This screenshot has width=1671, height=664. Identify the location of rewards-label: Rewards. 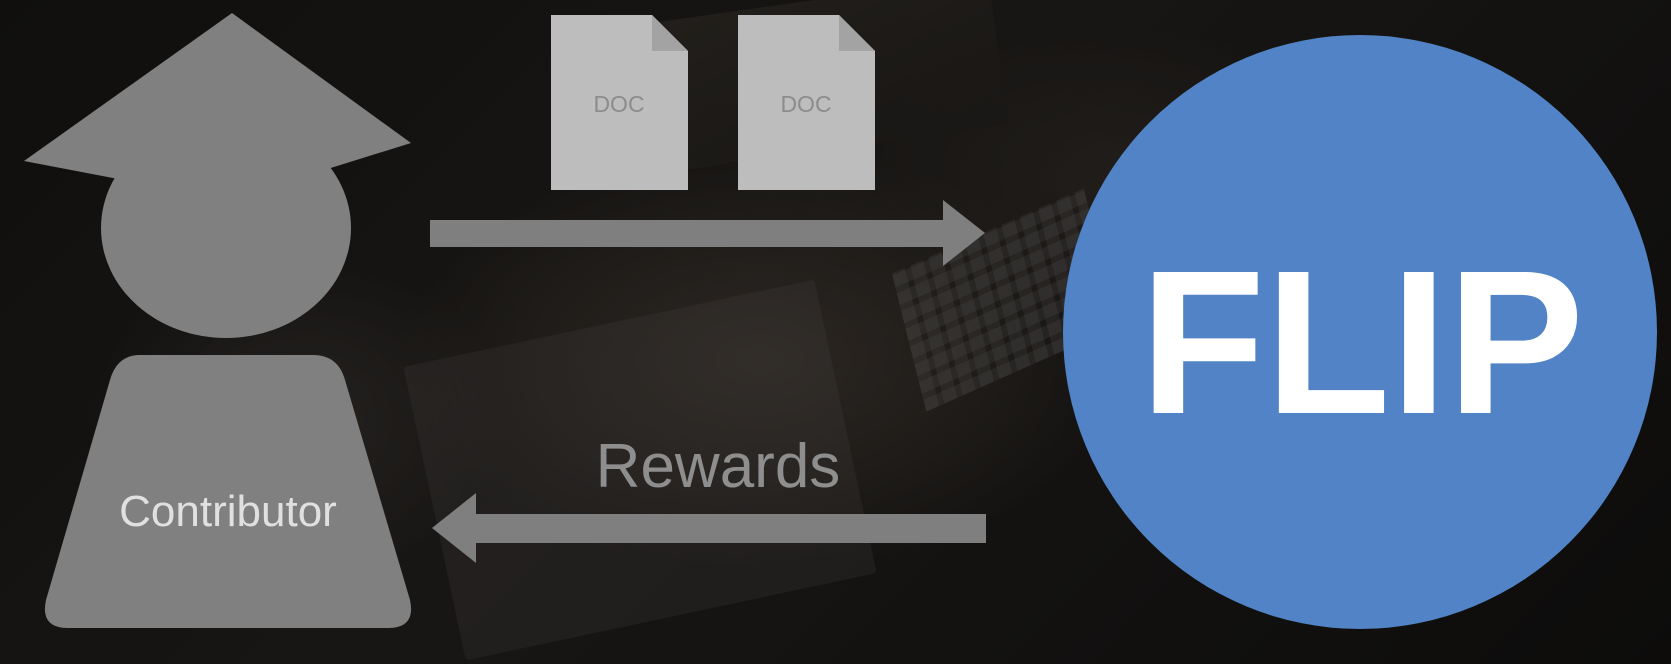
(718, 466).